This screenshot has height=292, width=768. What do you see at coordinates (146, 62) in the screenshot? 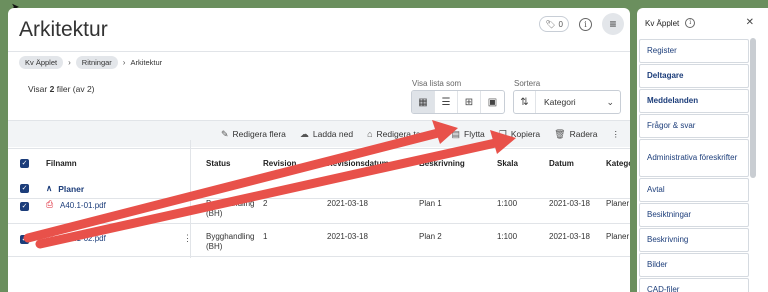
I see `breadcrumb-item-current: Arkitektur` at bounding box center [146, 62].